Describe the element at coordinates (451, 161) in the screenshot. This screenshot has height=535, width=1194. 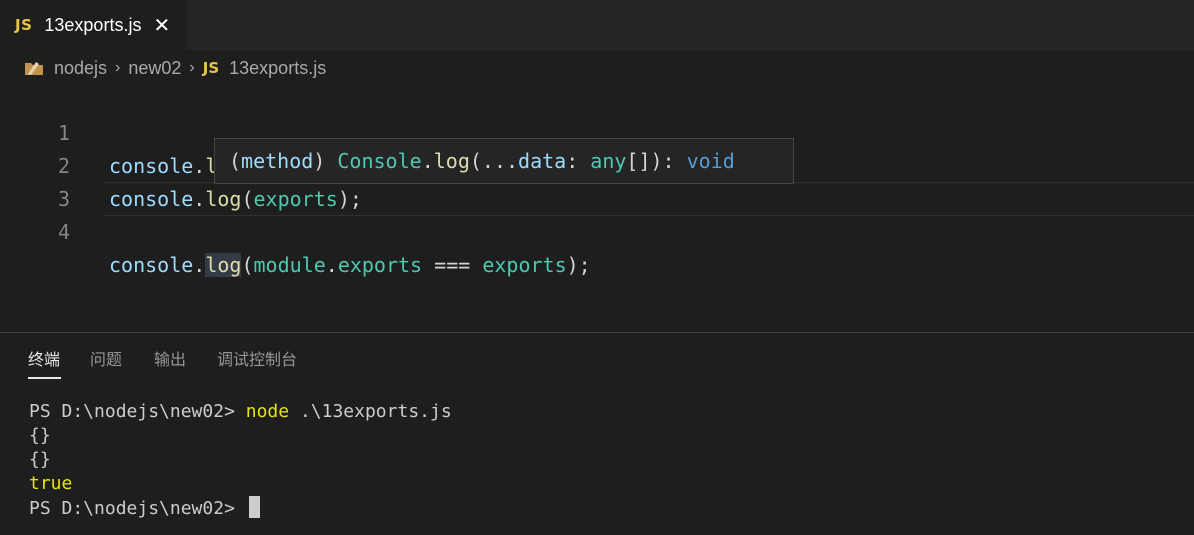
I see `hover-function: log` at that location.